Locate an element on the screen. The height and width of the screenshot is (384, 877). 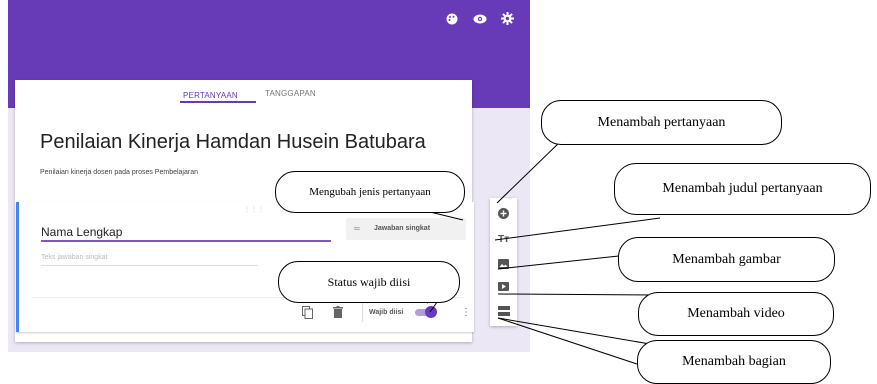
callout-add-image: Menambah gambar is located at coordinates (726, 259).